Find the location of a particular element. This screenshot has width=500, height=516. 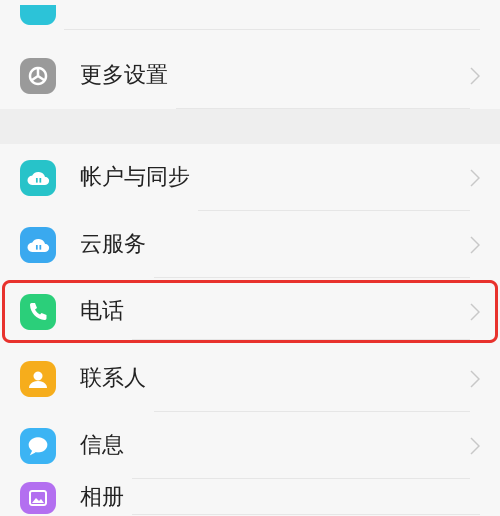

settings-row: 信息 is located at coordinates (250, 445).